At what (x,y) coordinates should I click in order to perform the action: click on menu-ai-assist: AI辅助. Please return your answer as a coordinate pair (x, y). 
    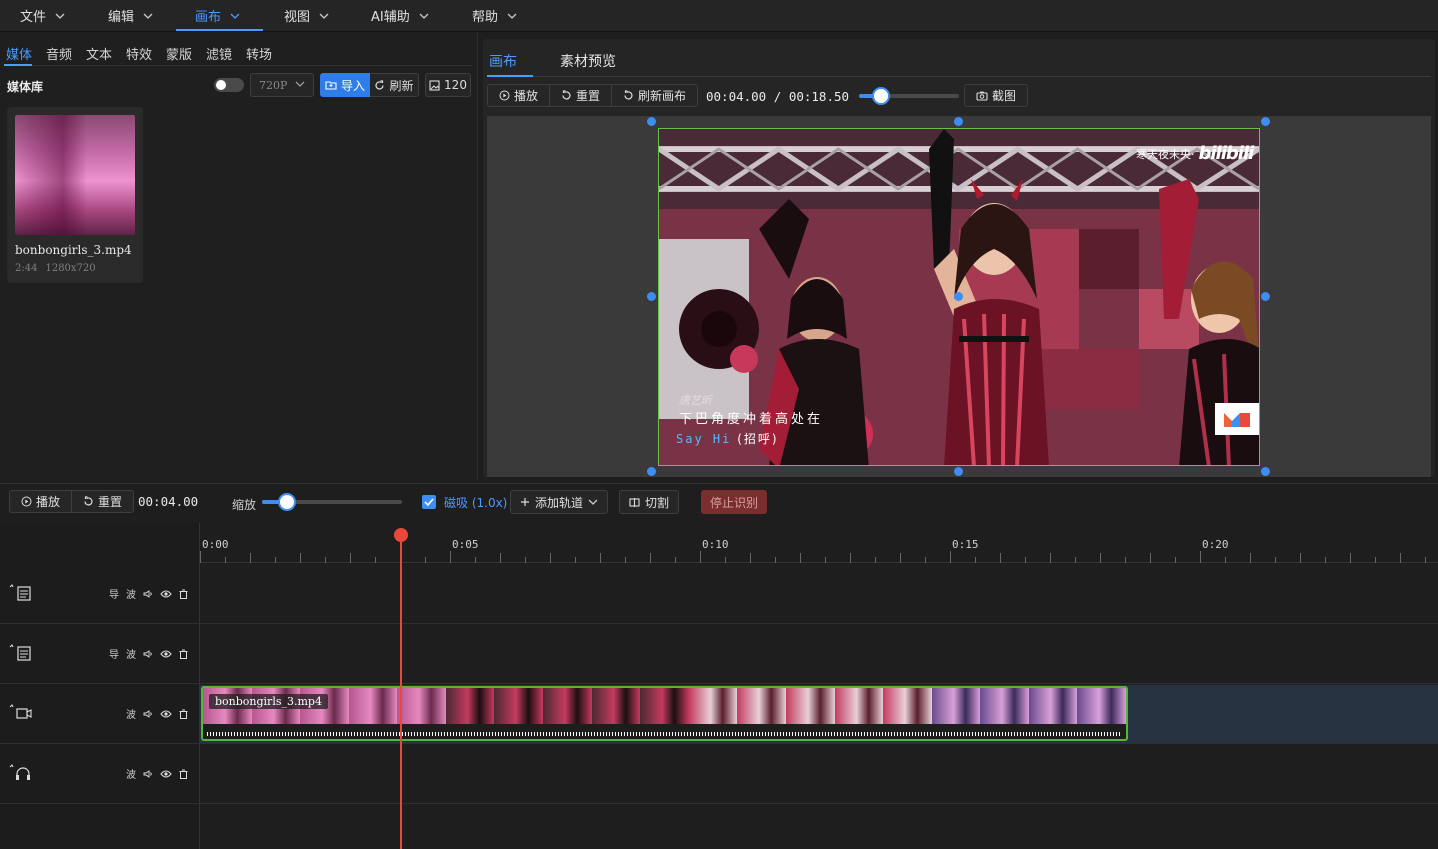
    Looking at the image, I should click on (400, 15).